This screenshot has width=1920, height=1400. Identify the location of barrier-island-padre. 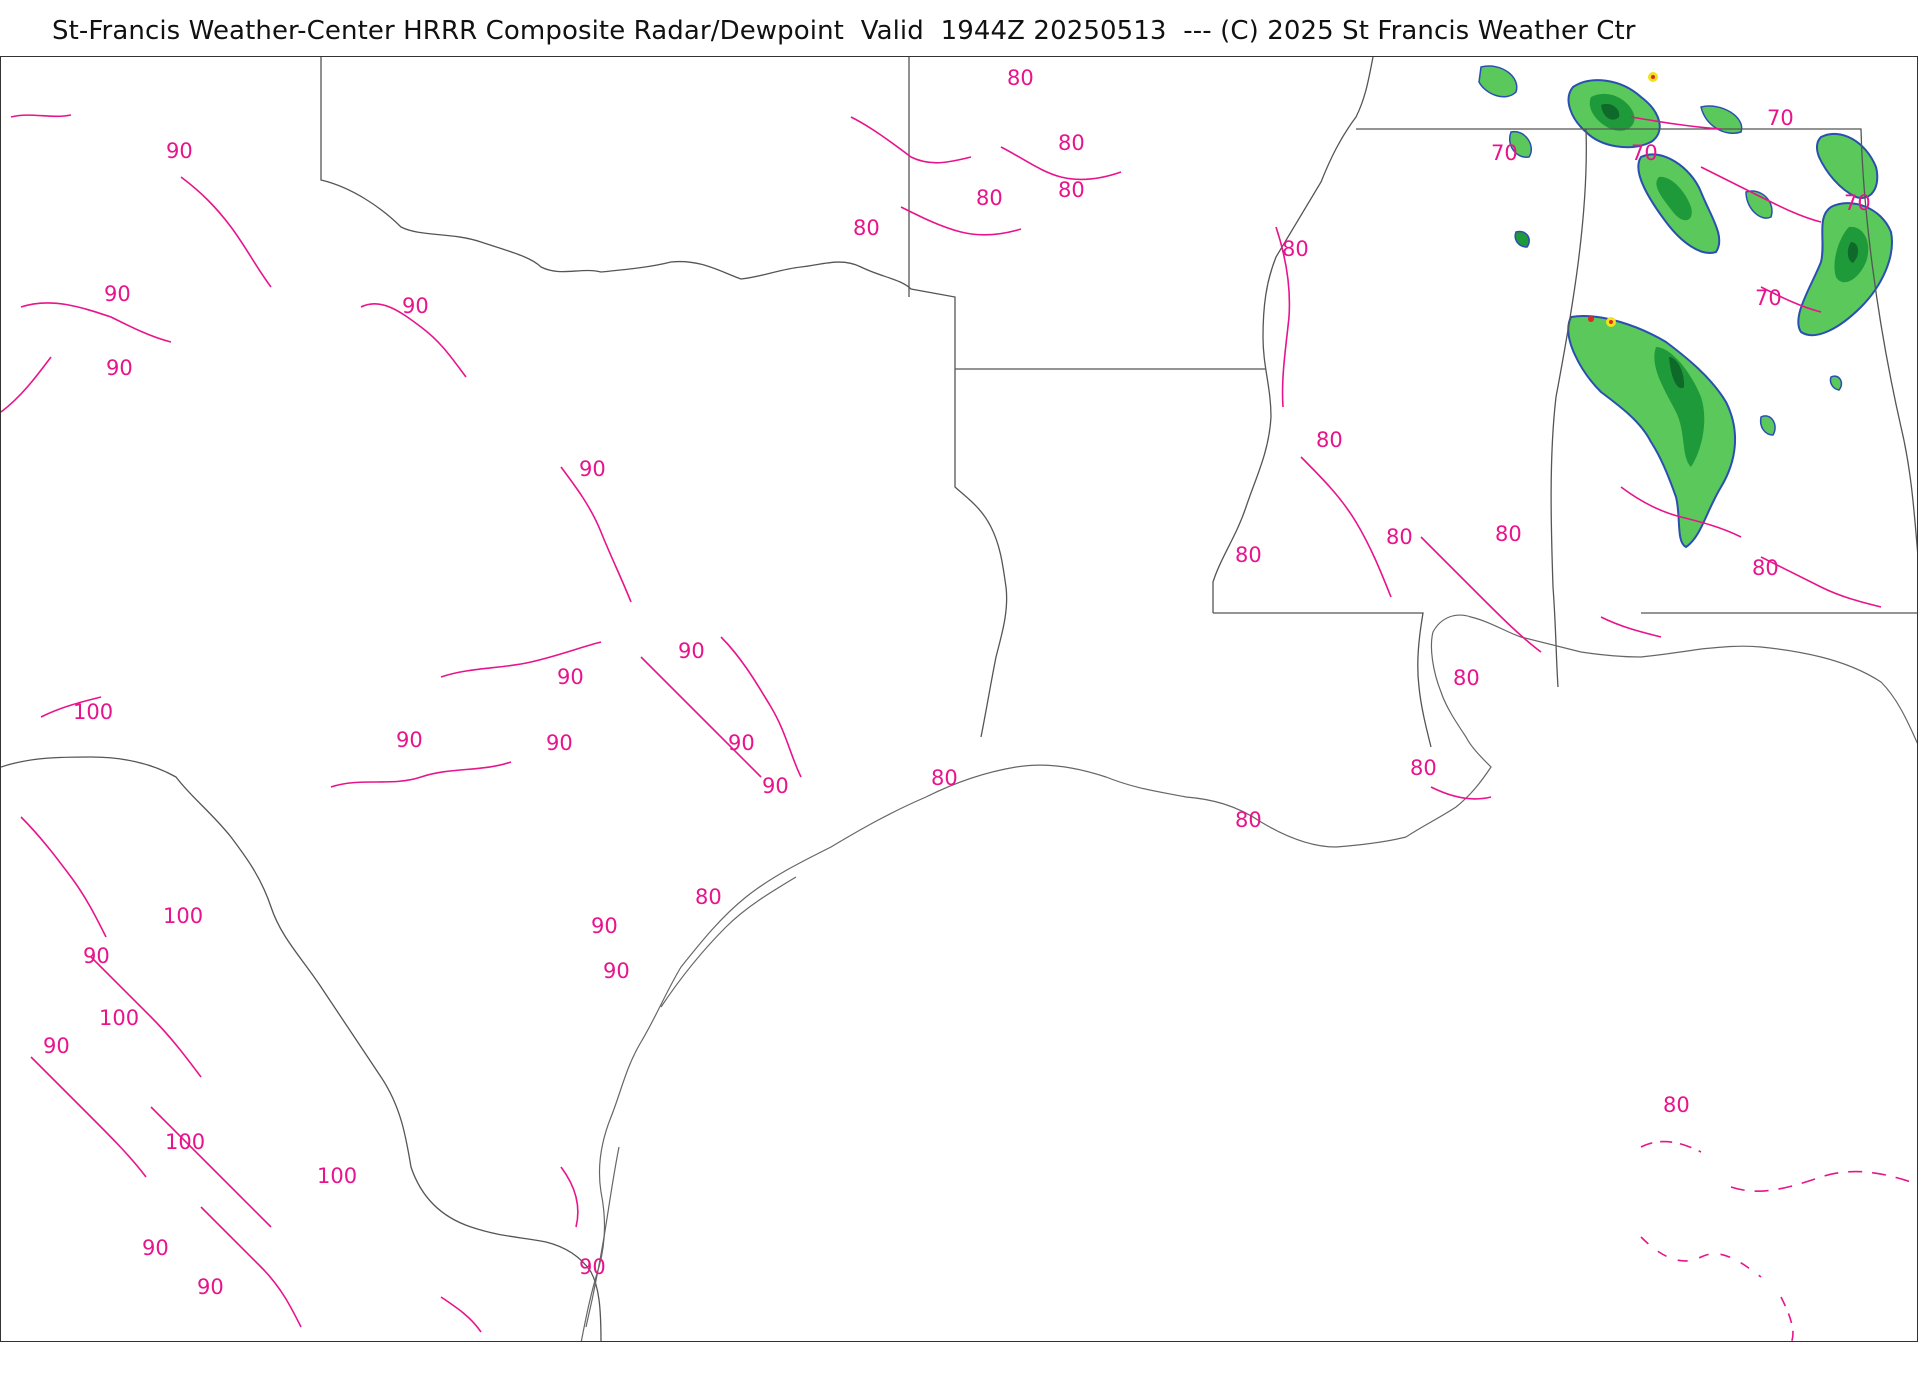
(602, 1237).